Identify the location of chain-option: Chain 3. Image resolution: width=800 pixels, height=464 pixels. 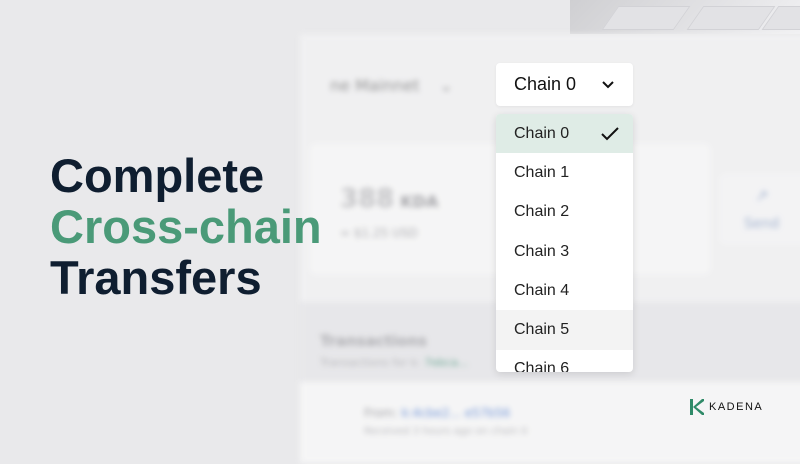
(564, 251).